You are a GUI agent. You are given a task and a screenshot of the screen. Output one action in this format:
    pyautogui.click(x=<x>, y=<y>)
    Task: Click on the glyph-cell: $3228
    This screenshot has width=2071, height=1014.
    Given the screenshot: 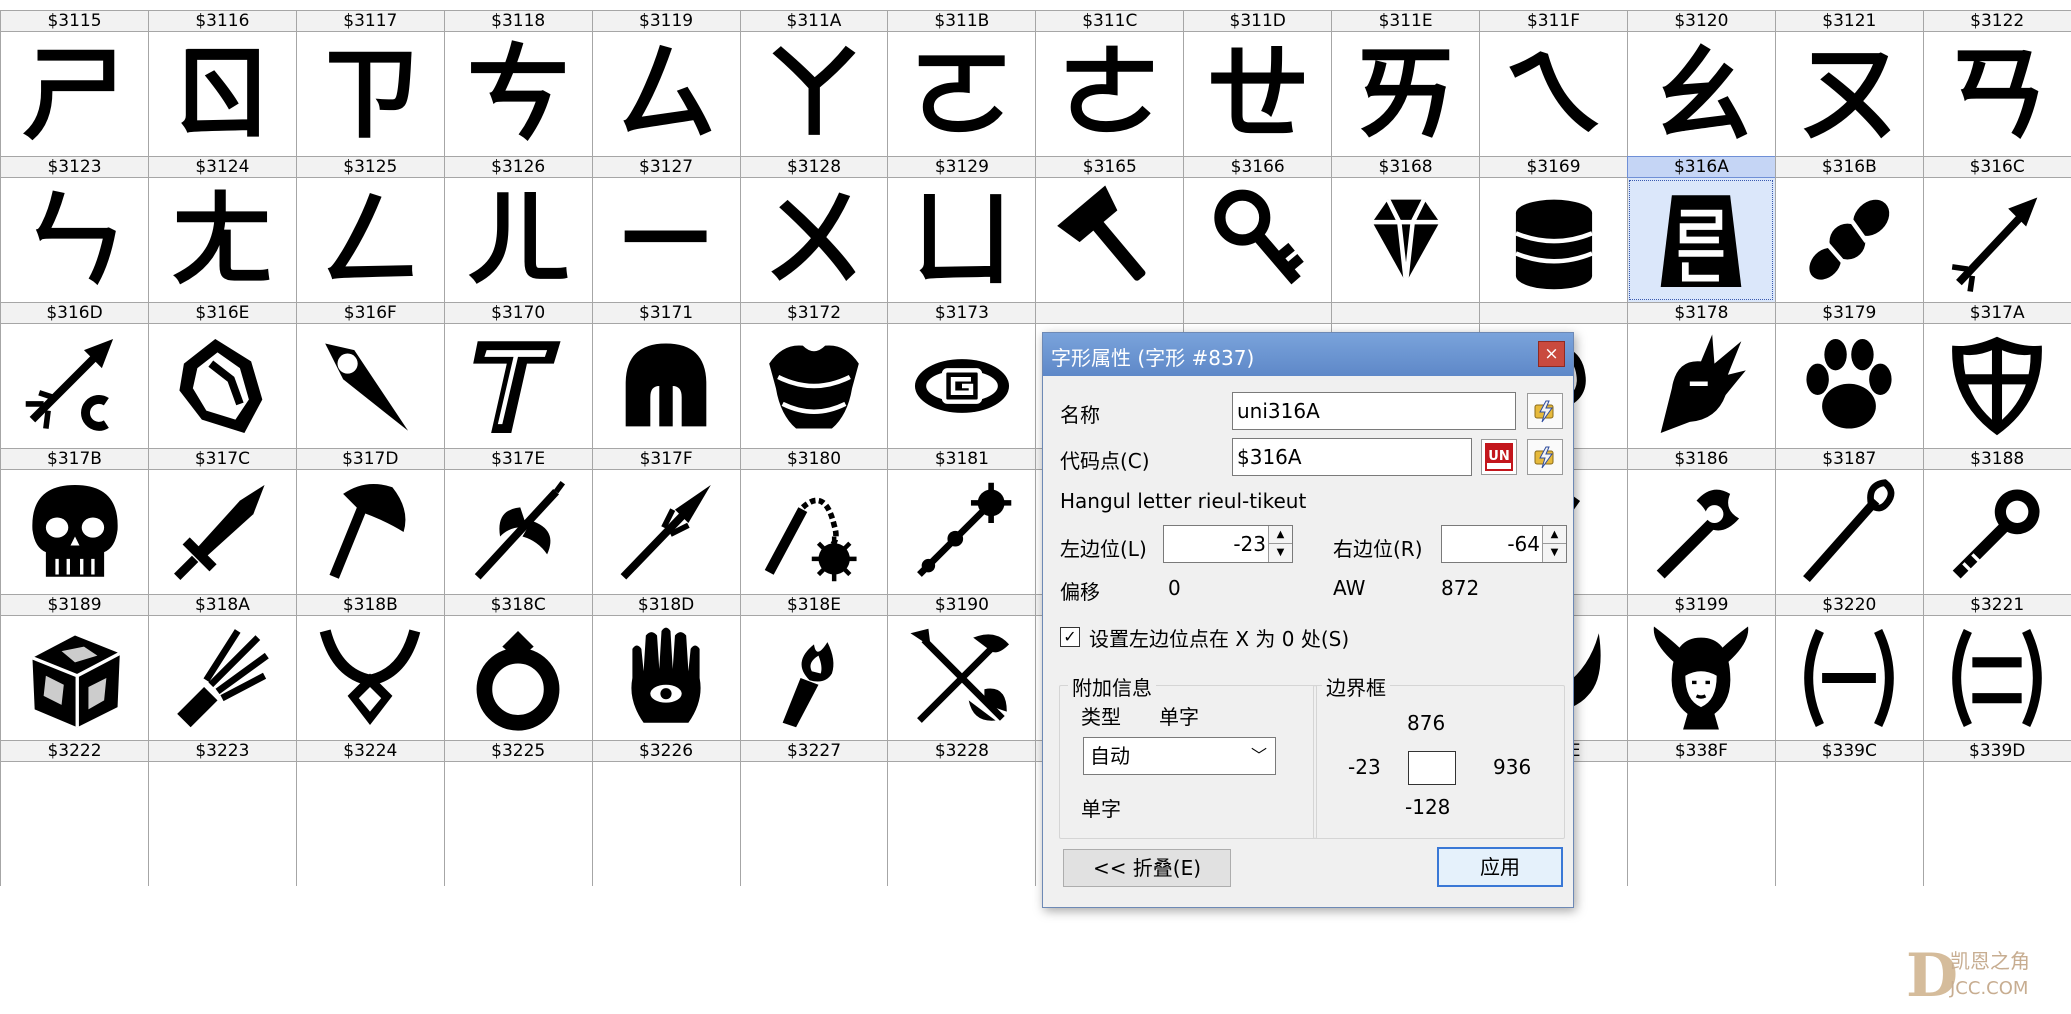 What is the action you would take?
    pyautogui.click(x=961, y=813)
    